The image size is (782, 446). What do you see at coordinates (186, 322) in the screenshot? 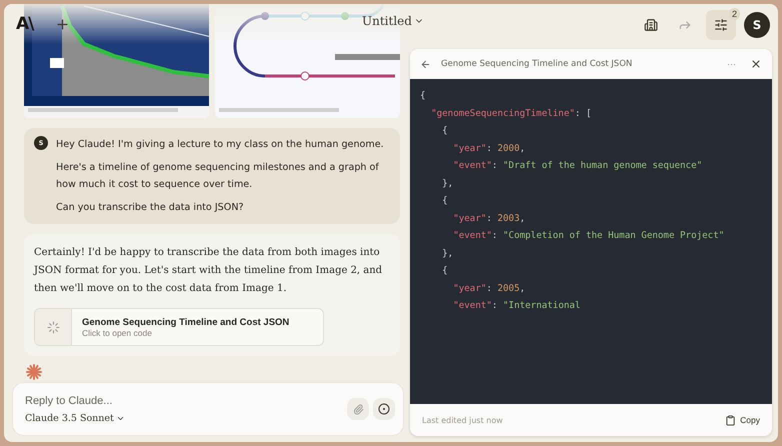
I see `artifact-title: Genome Sequencing Timeline and Cost JSON` at bounding box center [186, 322].